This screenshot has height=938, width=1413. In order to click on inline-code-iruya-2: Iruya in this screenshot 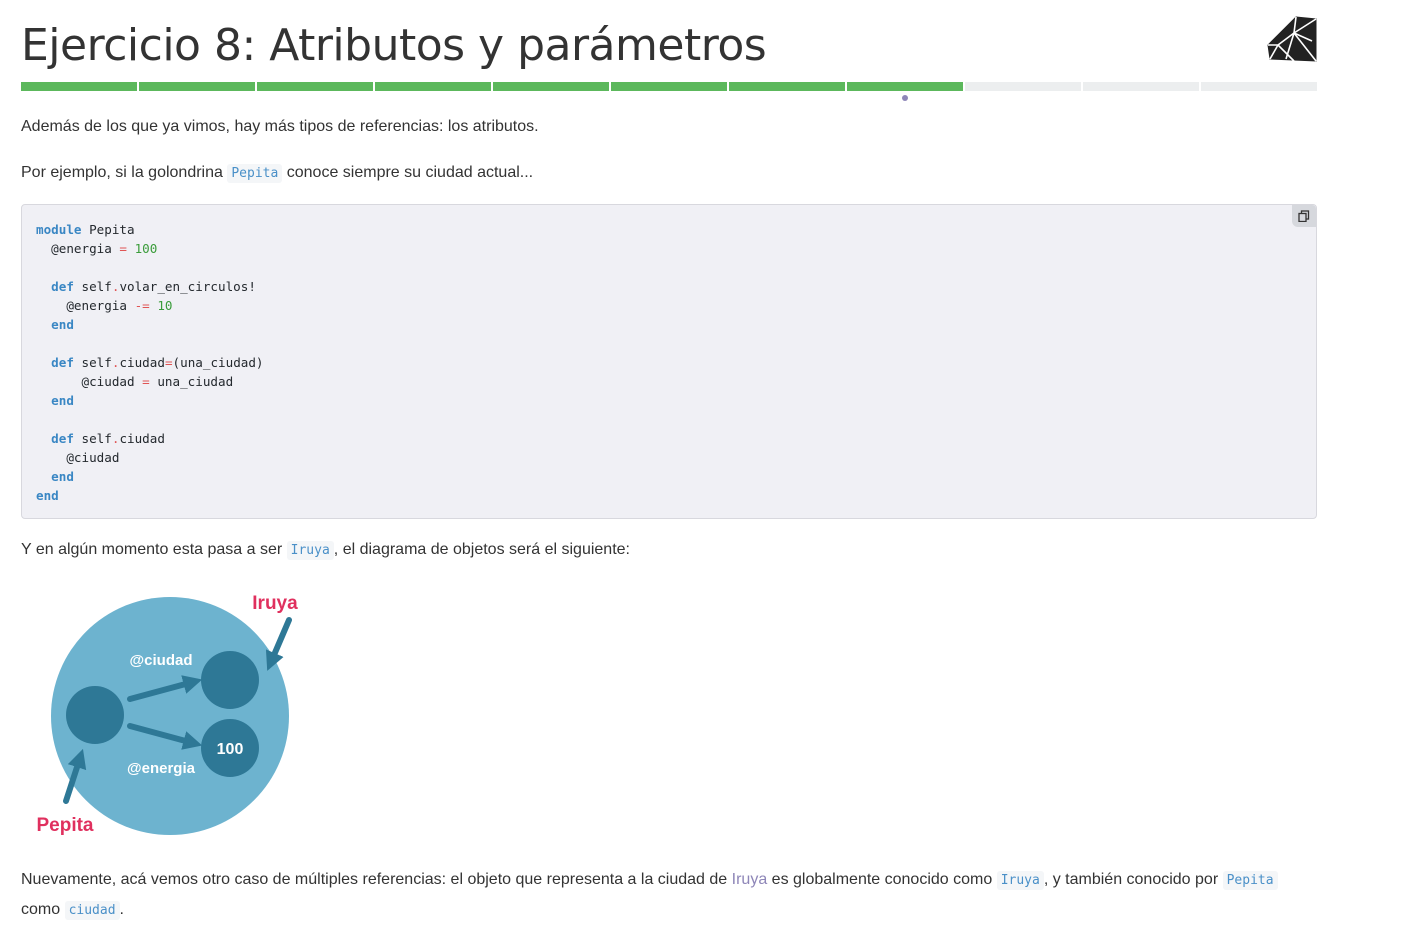, I will do `click(1020, 880)`.